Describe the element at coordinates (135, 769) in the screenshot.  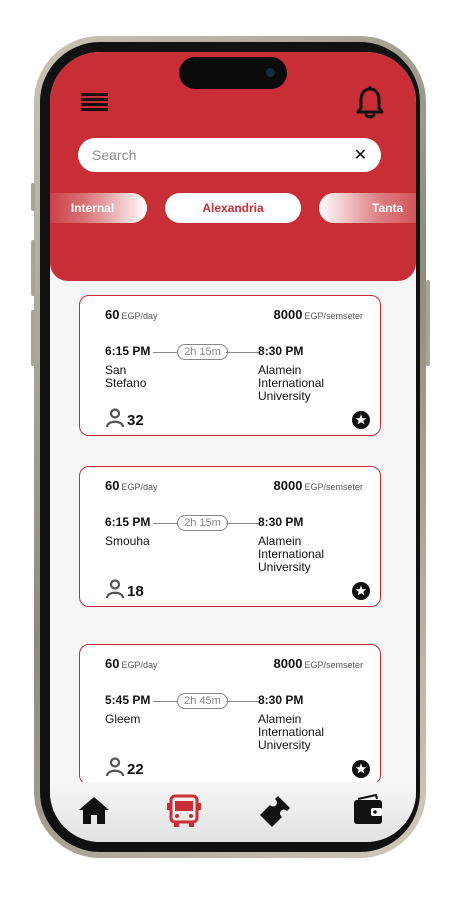
I see `available-seats: 22` at that location.